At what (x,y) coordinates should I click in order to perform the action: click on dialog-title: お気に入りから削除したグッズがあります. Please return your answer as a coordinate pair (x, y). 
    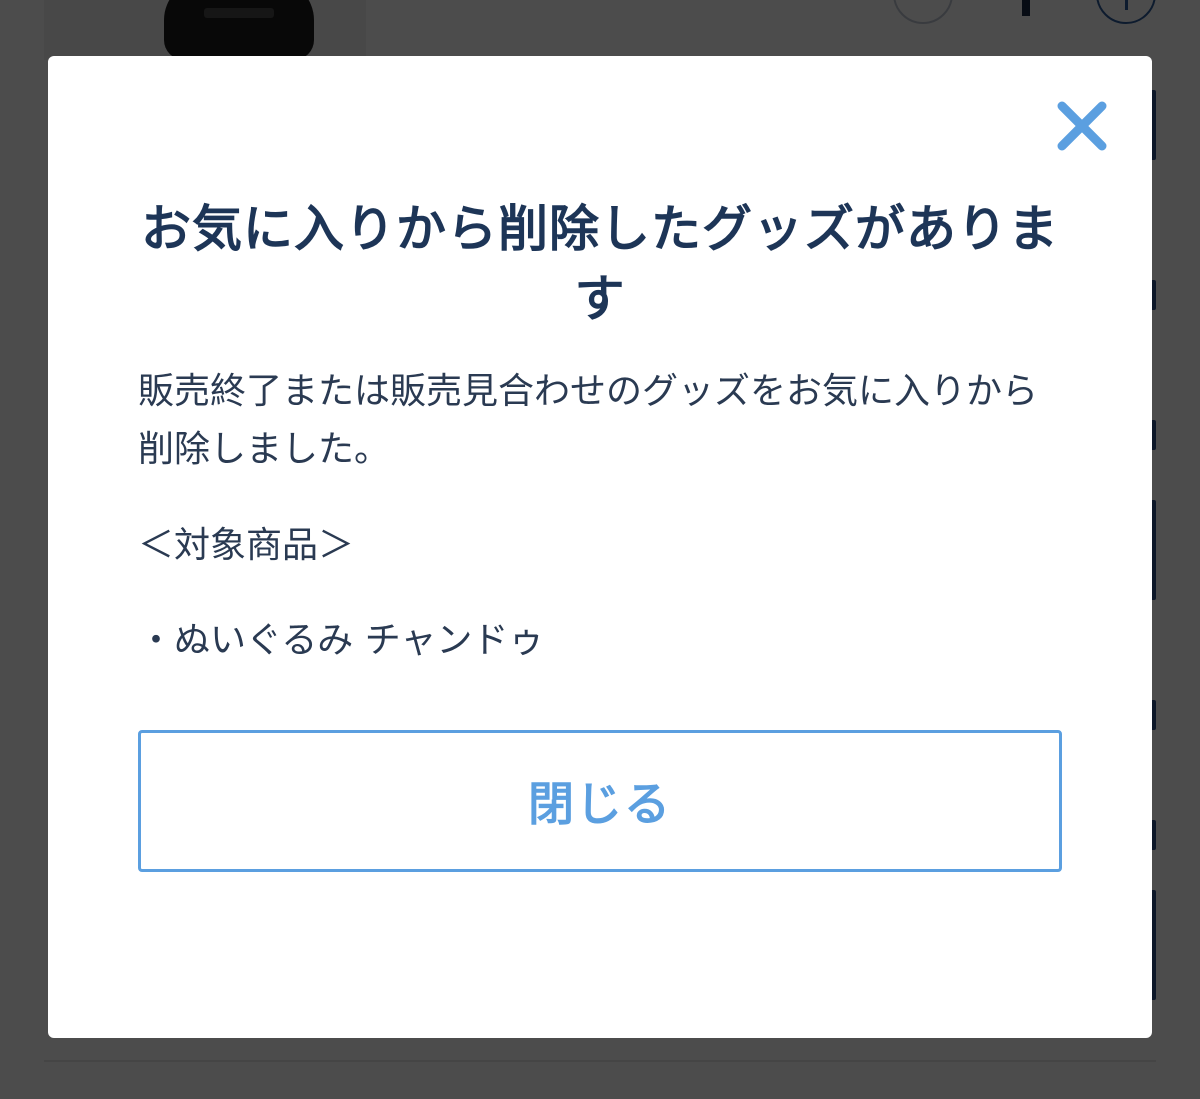
    Looking at the image, I should click on (600, 264).